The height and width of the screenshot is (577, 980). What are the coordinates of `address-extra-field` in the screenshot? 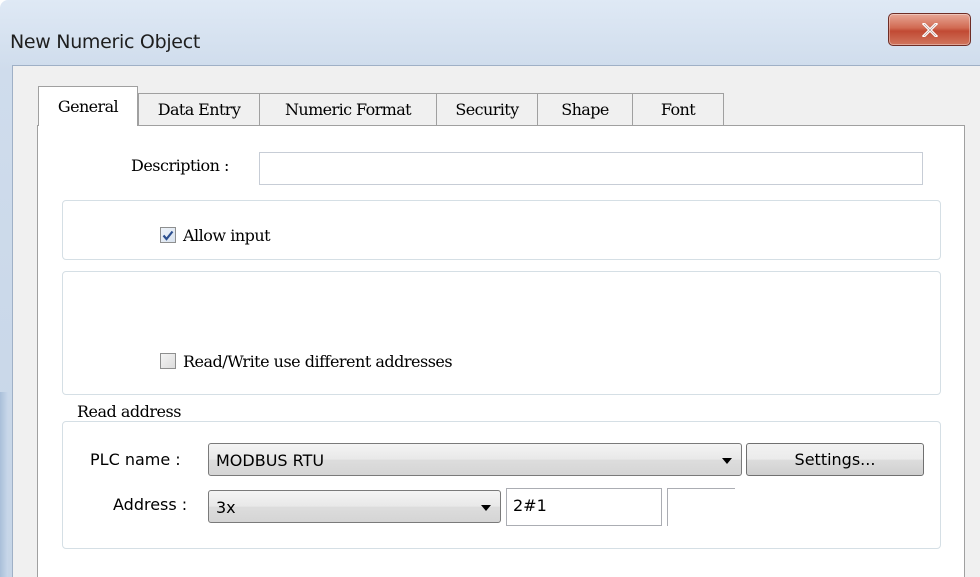 It's located at (701, 507).